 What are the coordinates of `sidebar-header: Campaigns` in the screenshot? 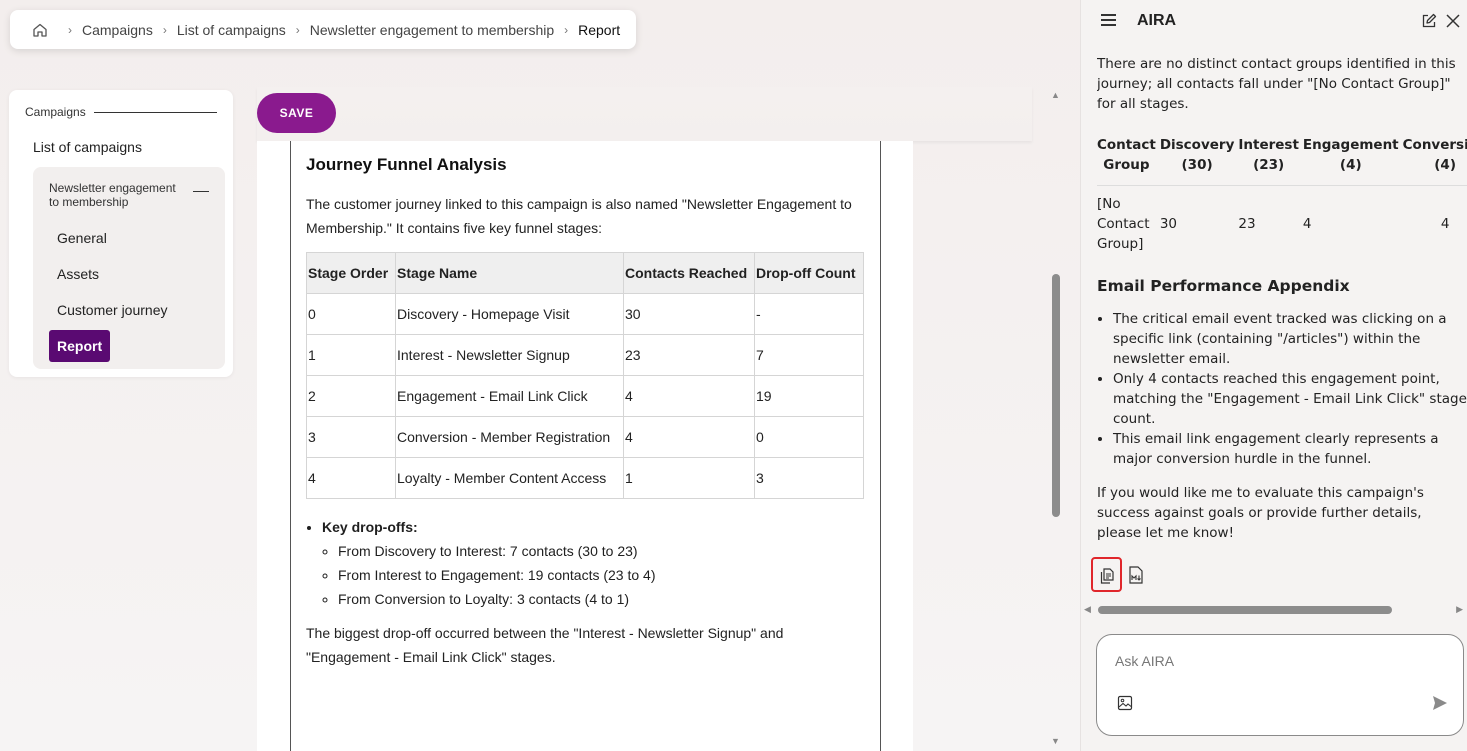 It's located at (121, 112).